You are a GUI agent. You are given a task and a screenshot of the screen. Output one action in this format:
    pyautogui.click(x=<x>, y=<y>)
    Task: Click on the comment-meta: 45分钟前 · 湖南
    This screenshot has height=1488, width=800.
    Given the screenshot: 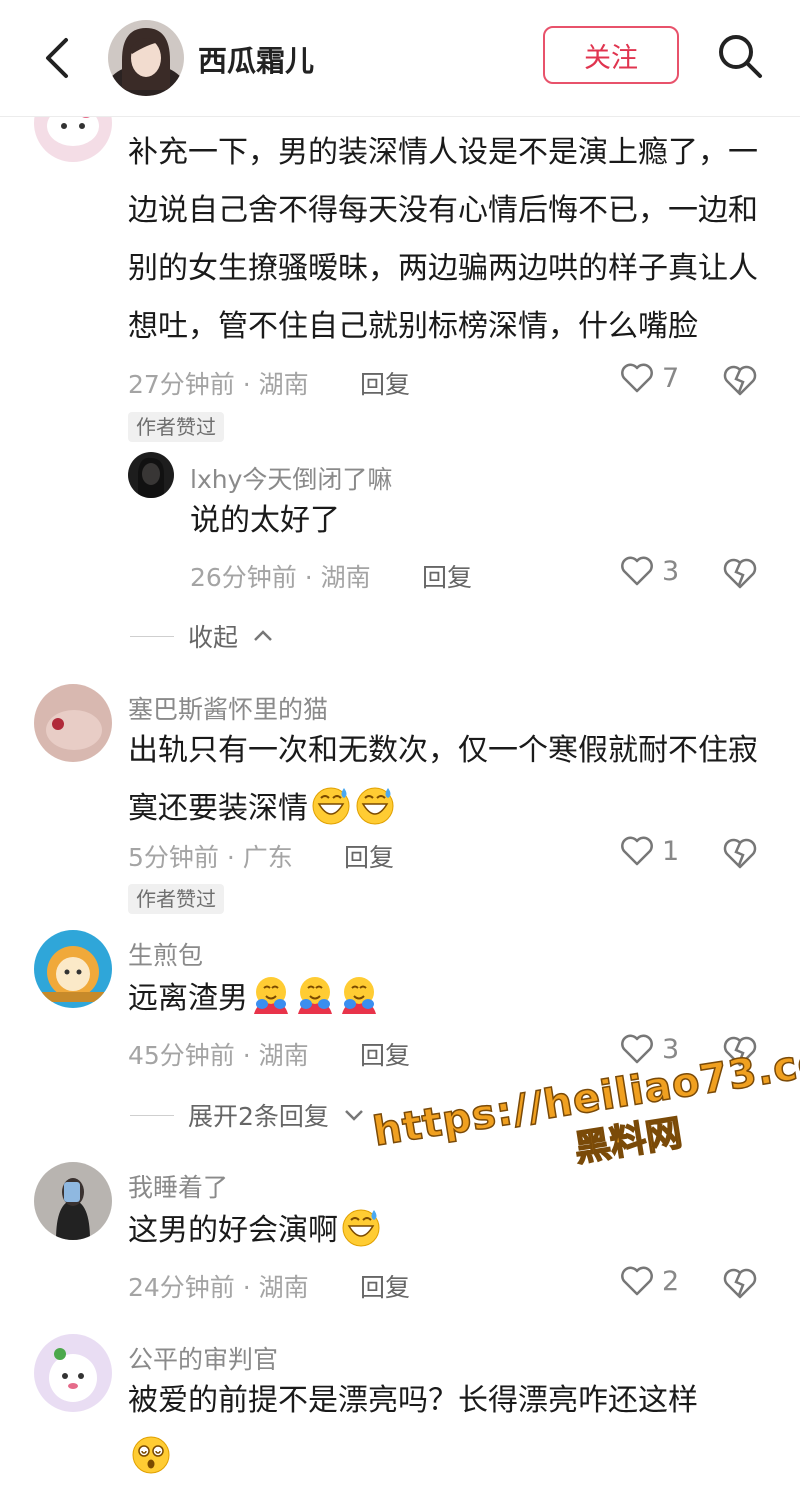 What is the action you would take?
    pyautogui.click(x=218, y=1055)
    